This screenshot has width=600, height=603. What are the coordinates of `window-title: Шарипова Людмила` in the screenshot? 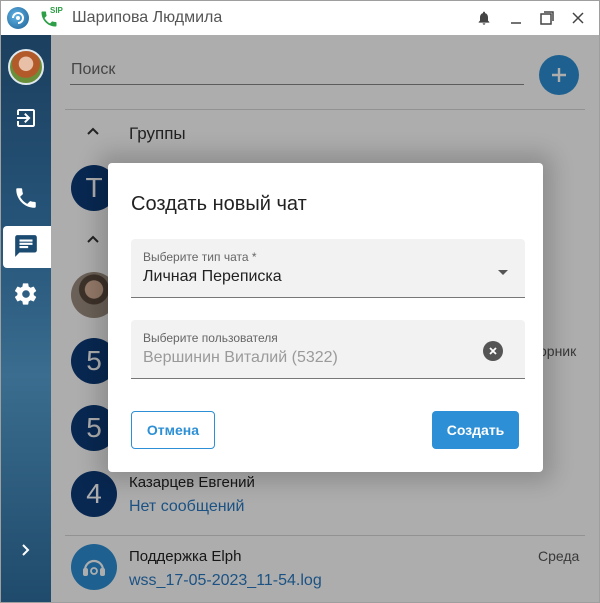 It's located at (147, 17).